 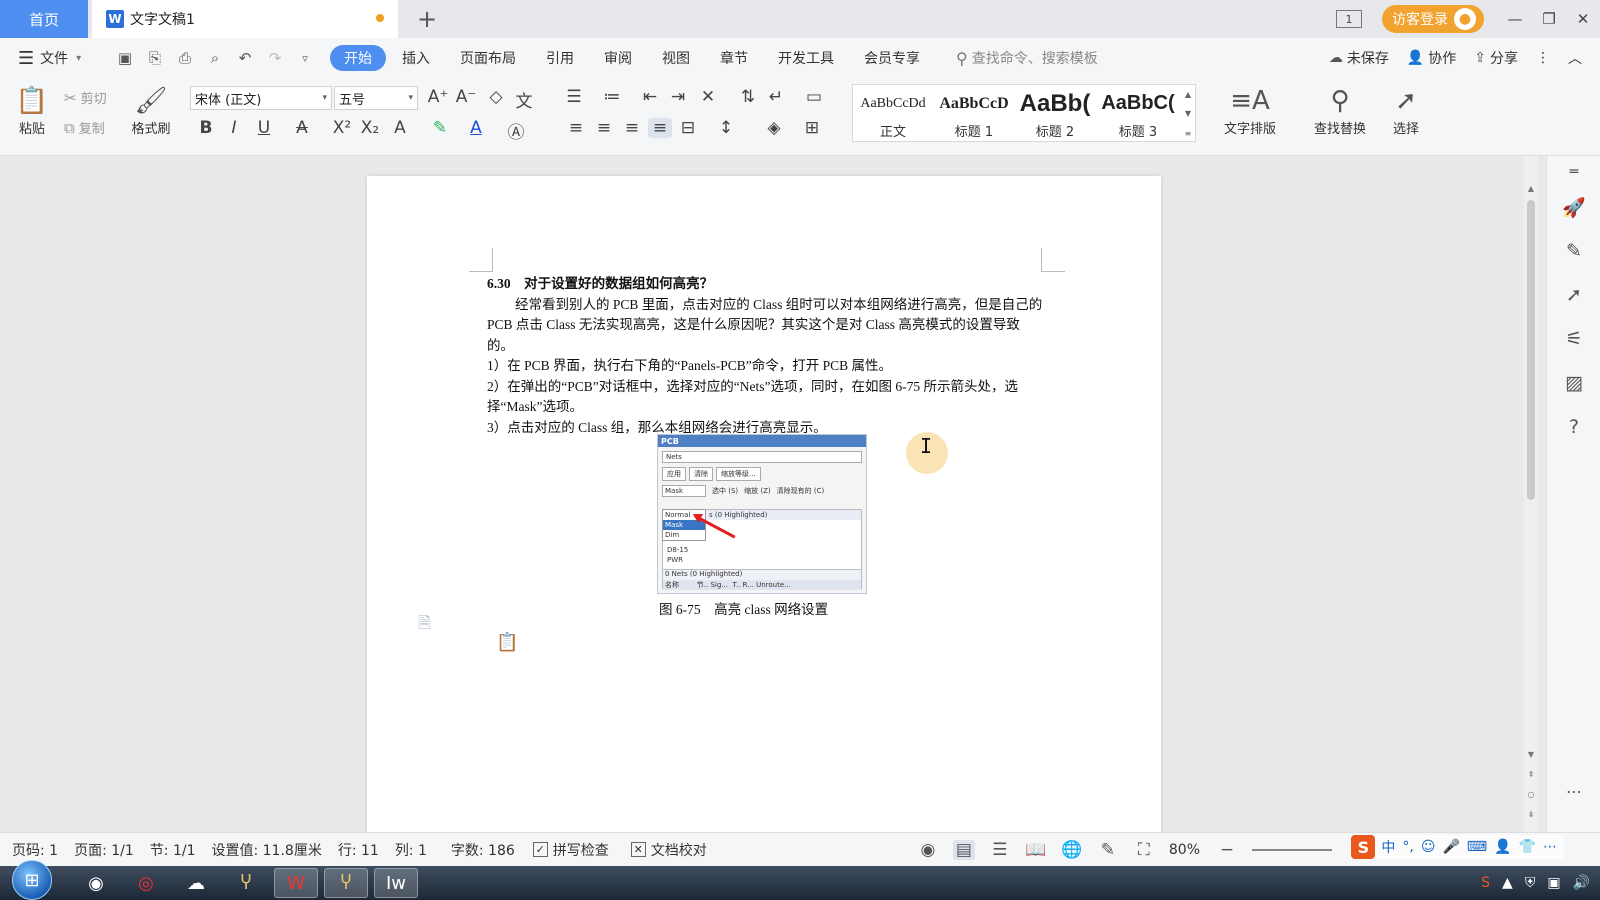 I want to click on style-heading-3: AaBbC( 标题 3, so click(x=1138, y=114).